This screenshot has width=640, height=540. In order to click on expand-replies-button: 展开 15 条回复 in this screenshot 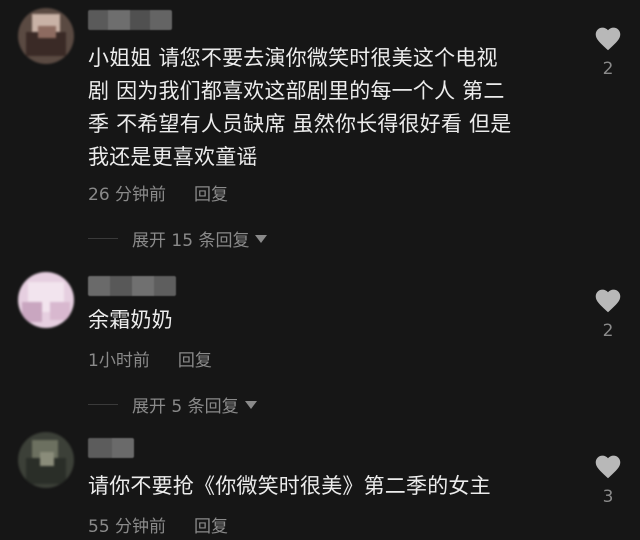, I will do `click(178, 238)`.